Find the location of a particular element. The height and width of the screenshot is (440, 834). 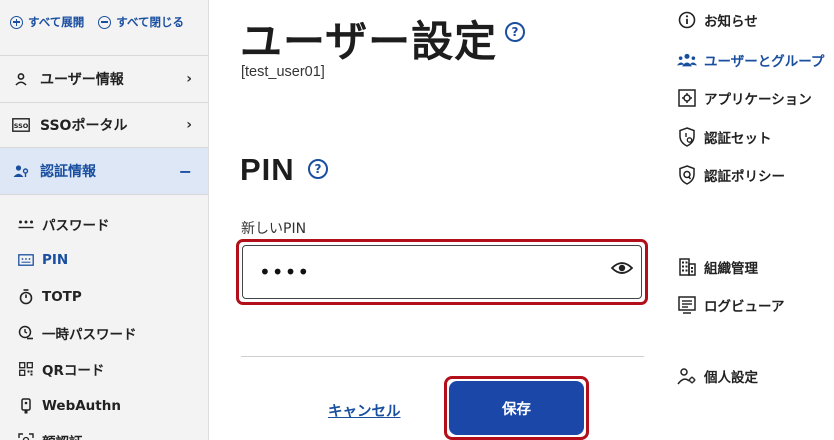

save-button: 保存 is located at coordinates (516, 408).